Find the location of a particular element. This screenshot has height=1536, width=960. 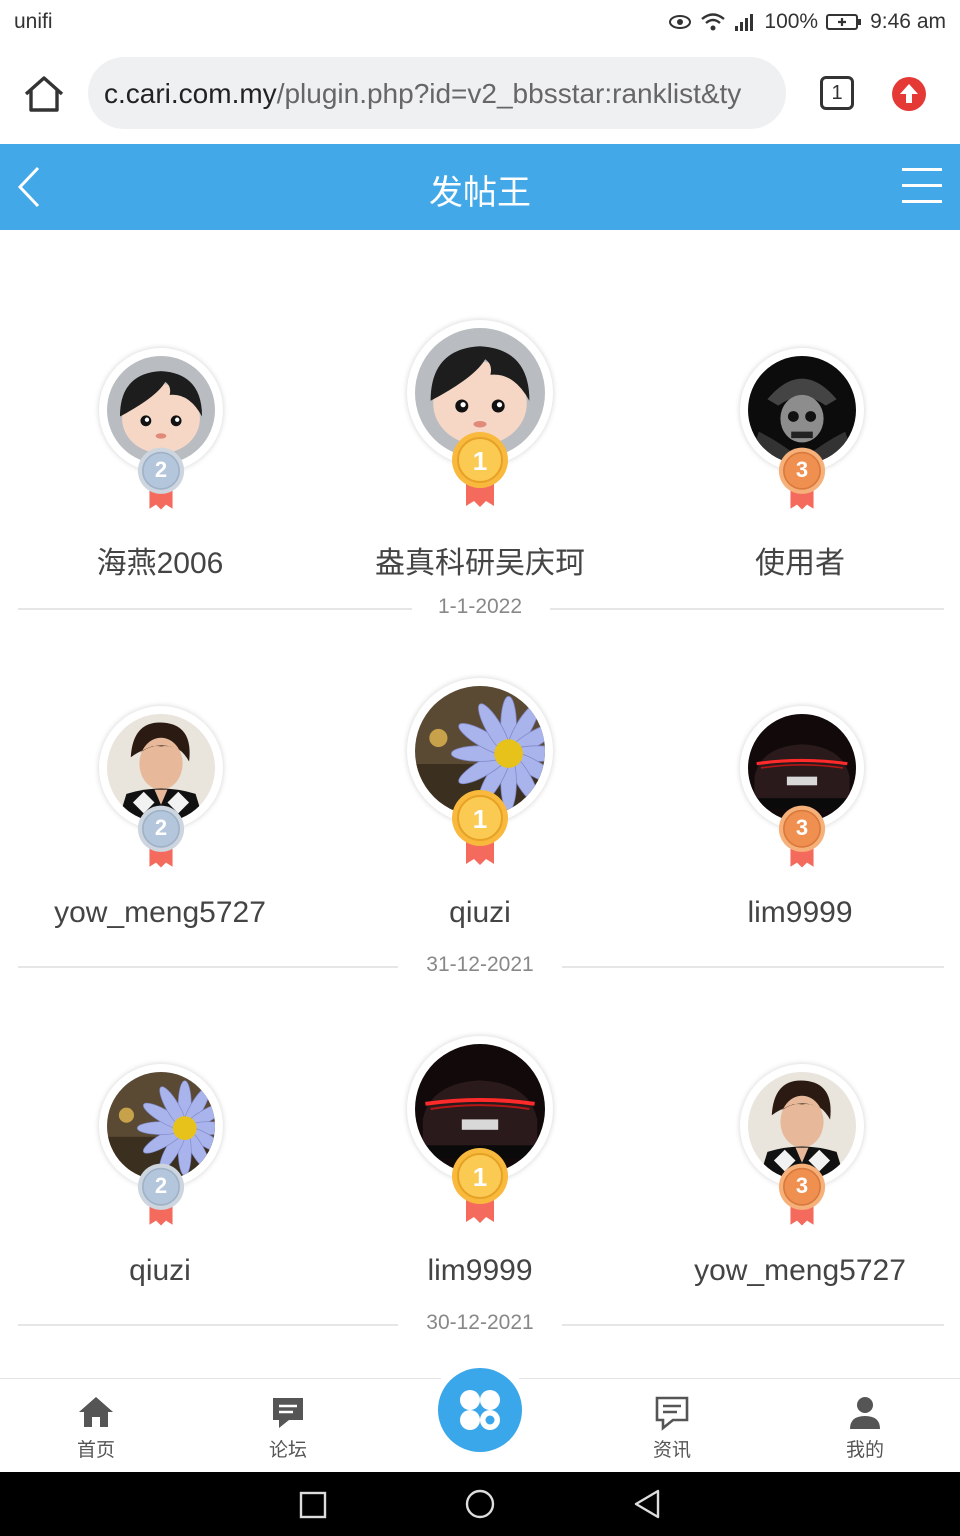

date-label: 30-12-2021 is located at coordinates (480, 1322).